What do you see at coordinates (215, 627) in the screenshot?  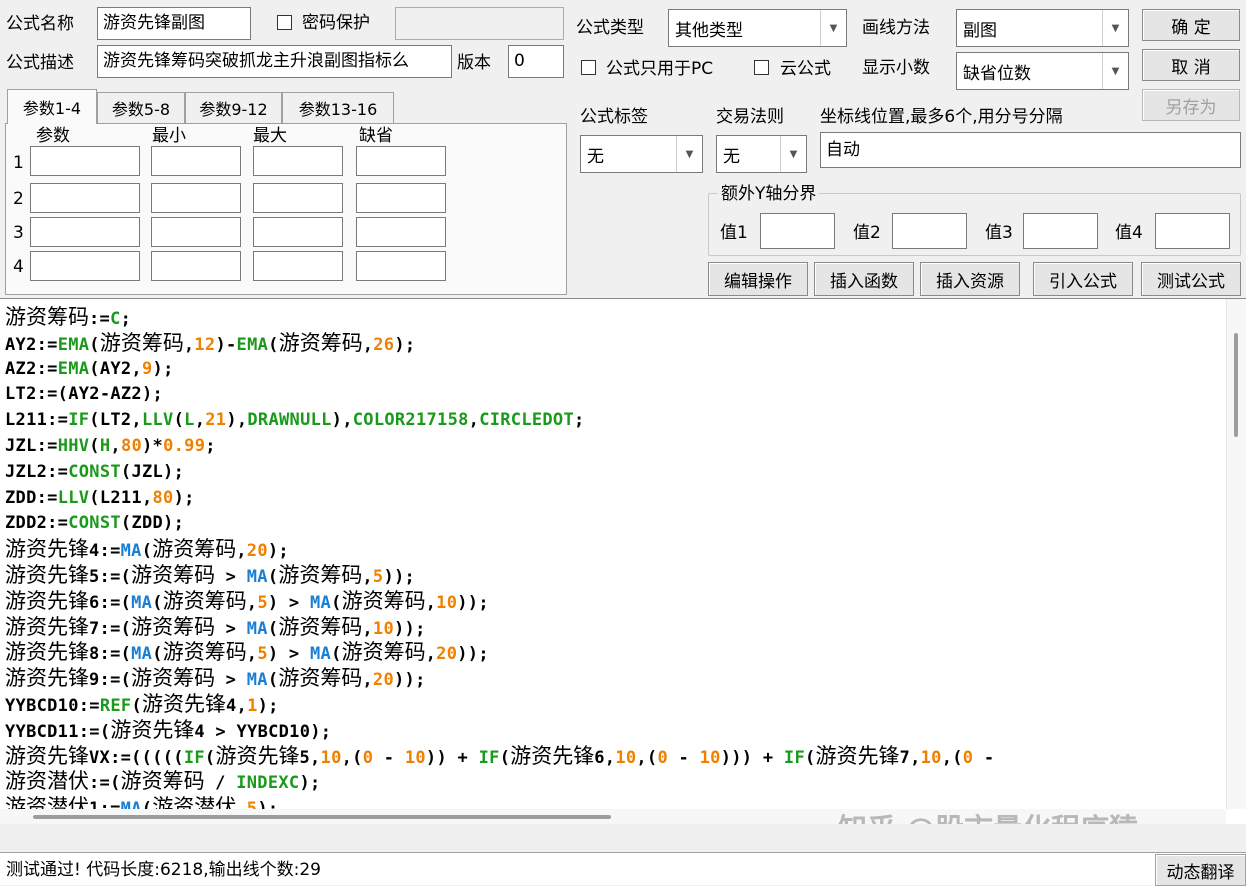 I see `code-line: 游资先锋7:=(游资筹码 > MA(游资筹码,10));` at bounding box center [215, 627].